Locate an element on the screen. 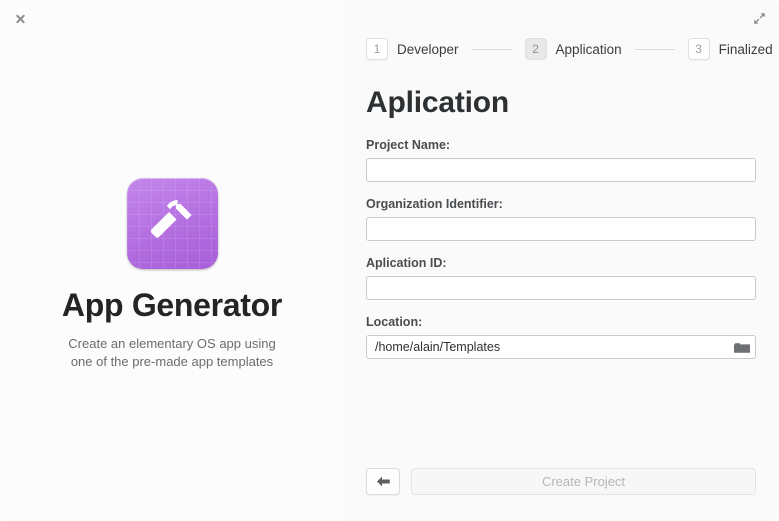  arrow-left-icon is located at coordinates (383, 481).